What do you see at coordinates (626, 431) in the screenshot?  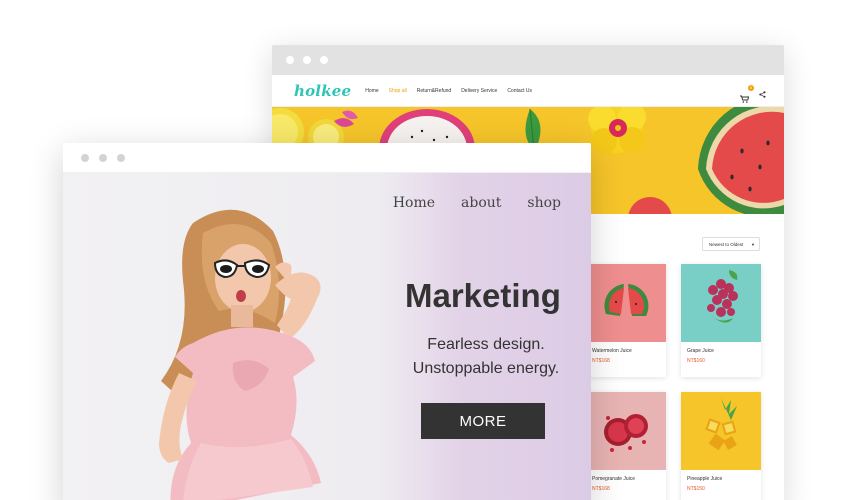 I see `product-image-pomegranate` at bounding box center [626, 431].